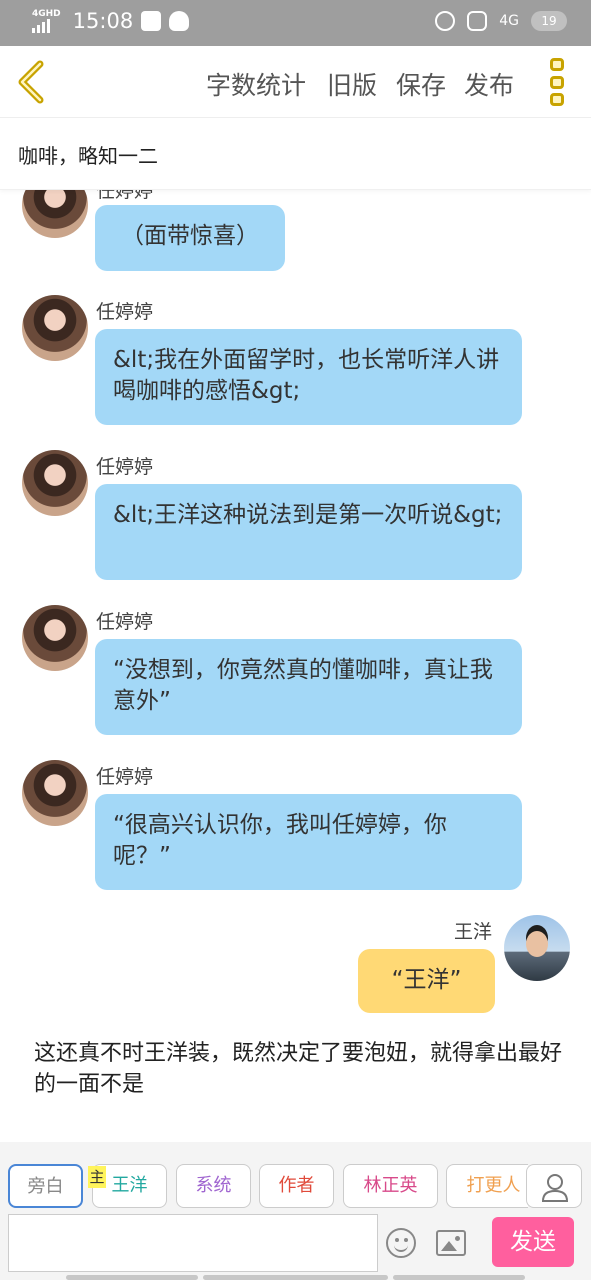 The height and width of the screenshot is (1280, 591). I want to click on message-bubble: &lt;王洋这种说法到是第一次听说&gt;, so click(308, 532).